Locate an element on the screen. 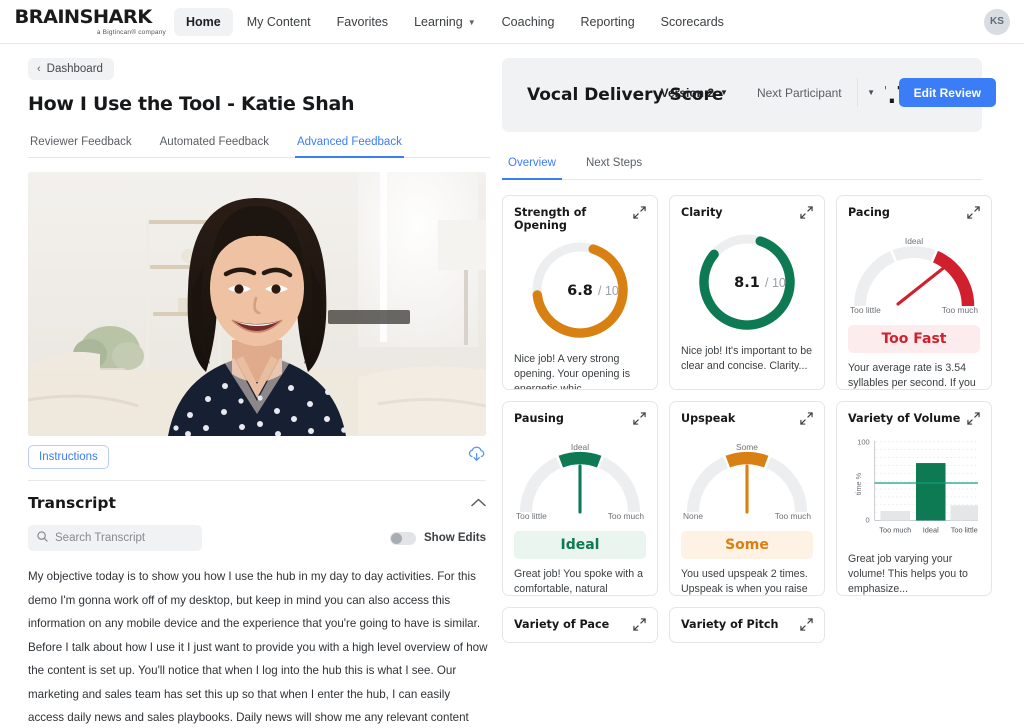  next-participant-split-button: Next Participant ▼ is located at coordinates (813, 92).